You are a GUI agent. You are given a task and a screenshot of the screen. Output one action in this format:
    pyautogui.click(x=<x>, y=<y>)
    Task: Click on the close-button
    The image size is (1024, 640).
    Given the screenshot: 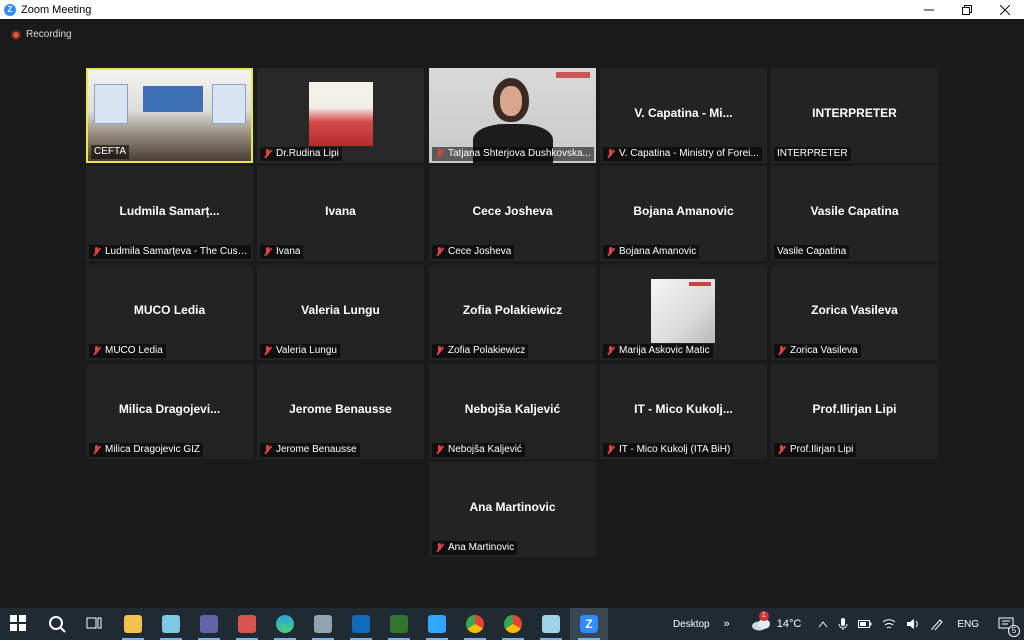 What is the action you would take?
    pyautogui.click(x=1005, y=9)
    